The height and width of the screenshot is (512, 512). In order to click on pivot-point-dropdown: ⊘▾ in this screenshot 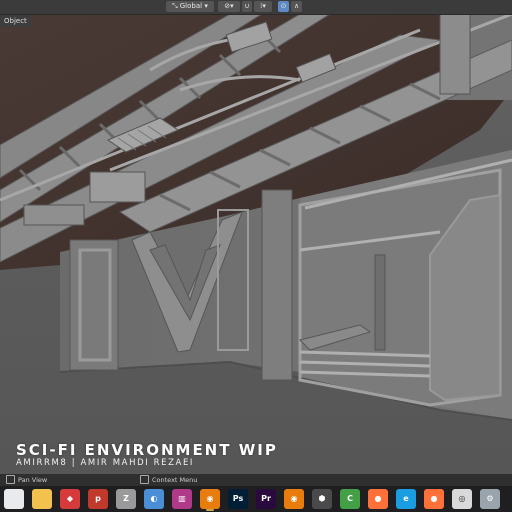, I will do `click(229, 6)`.